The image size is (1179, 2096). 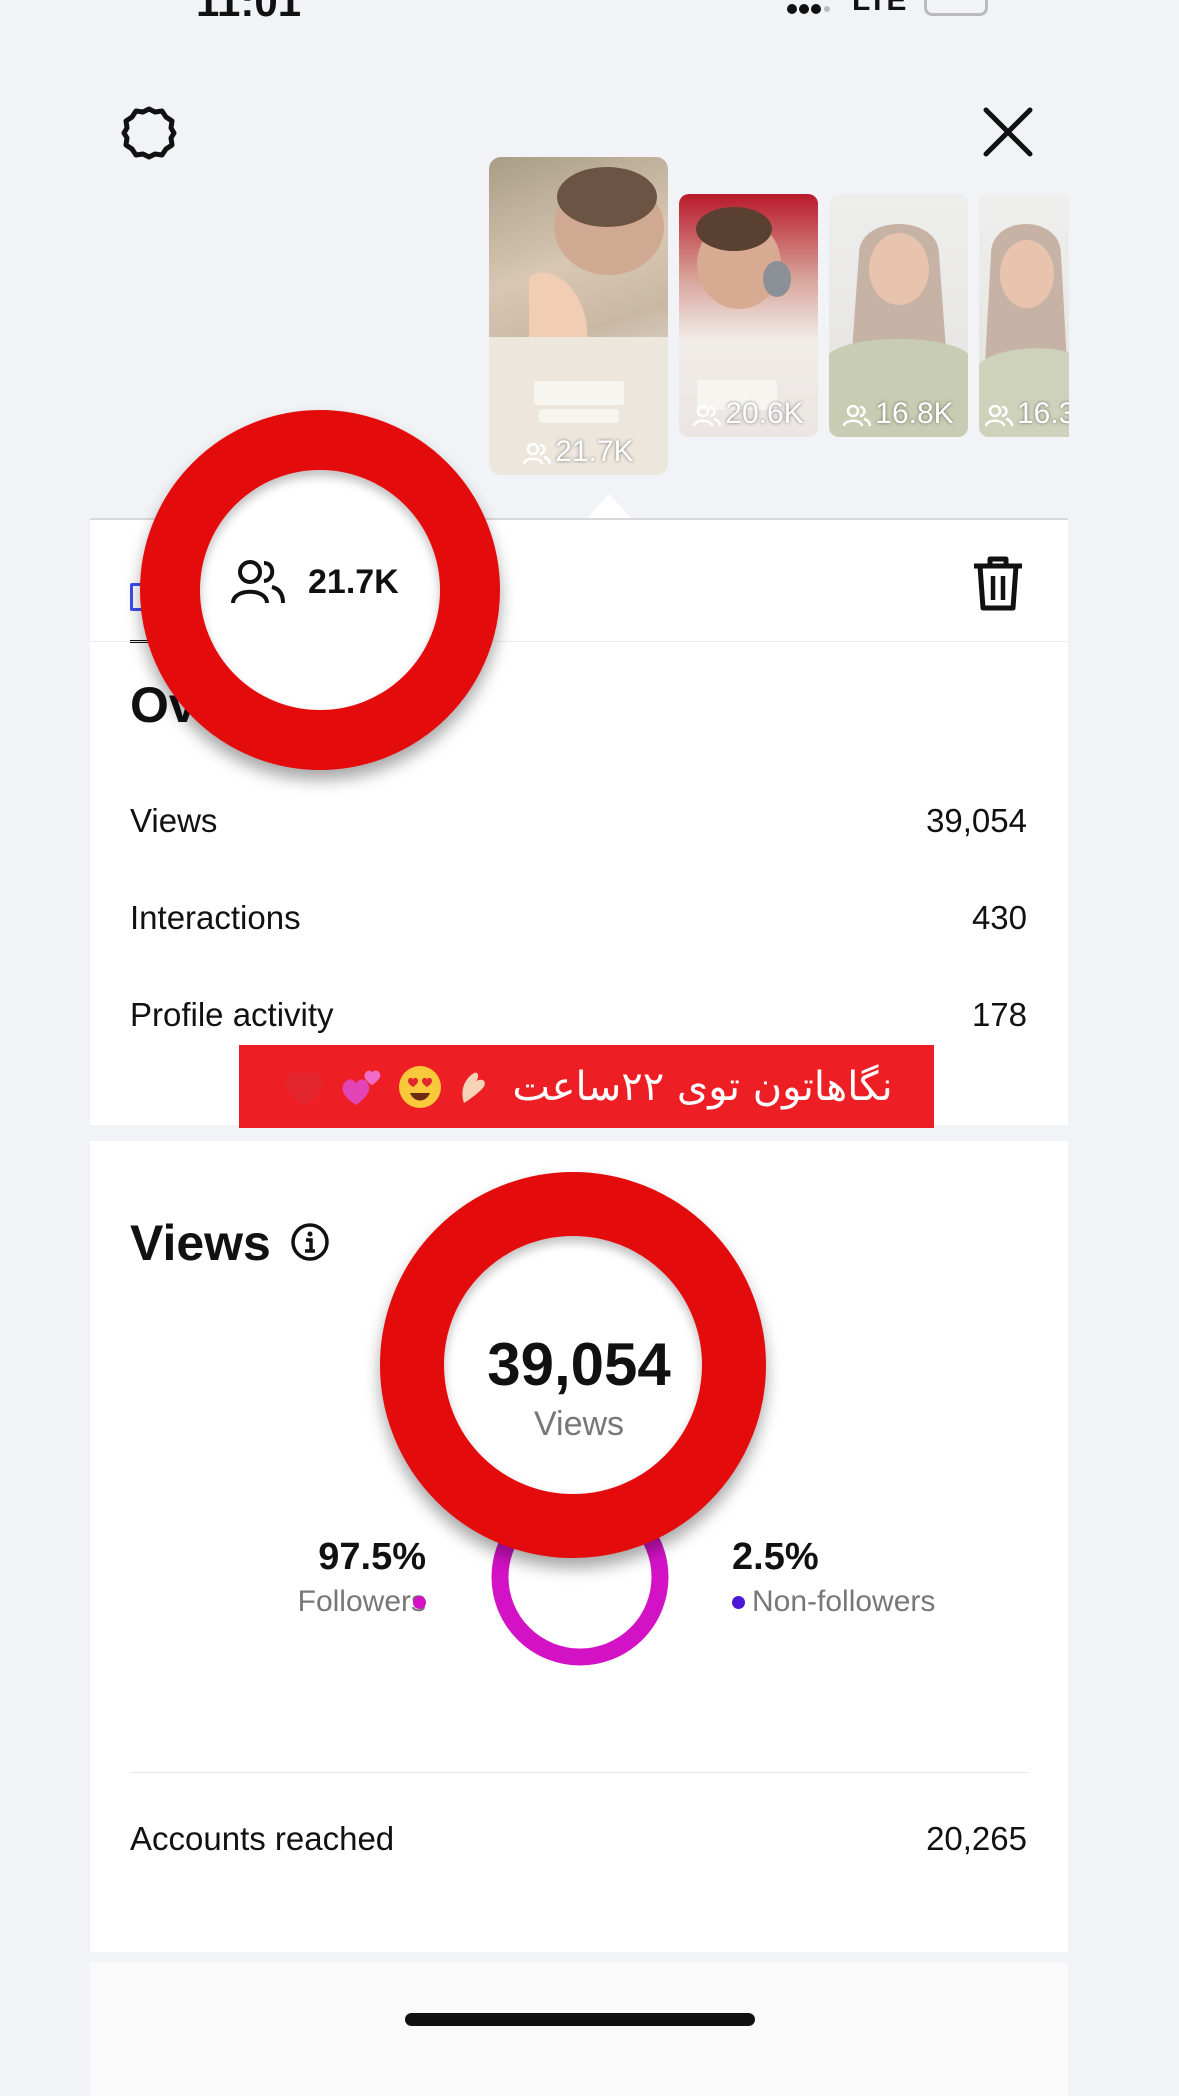 What do you see at coordinates (361, 1601) in the screenshot?
I see `followers-label: Followers` at bounding box center [361, 1601].